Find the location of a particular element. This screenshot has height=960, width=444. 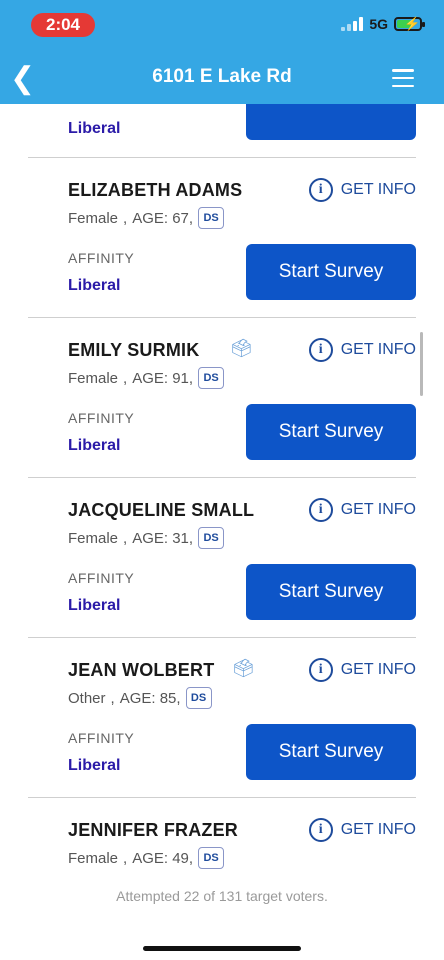

voter-name: JACQUELINE SMALL is located at coordinates (161, 510).